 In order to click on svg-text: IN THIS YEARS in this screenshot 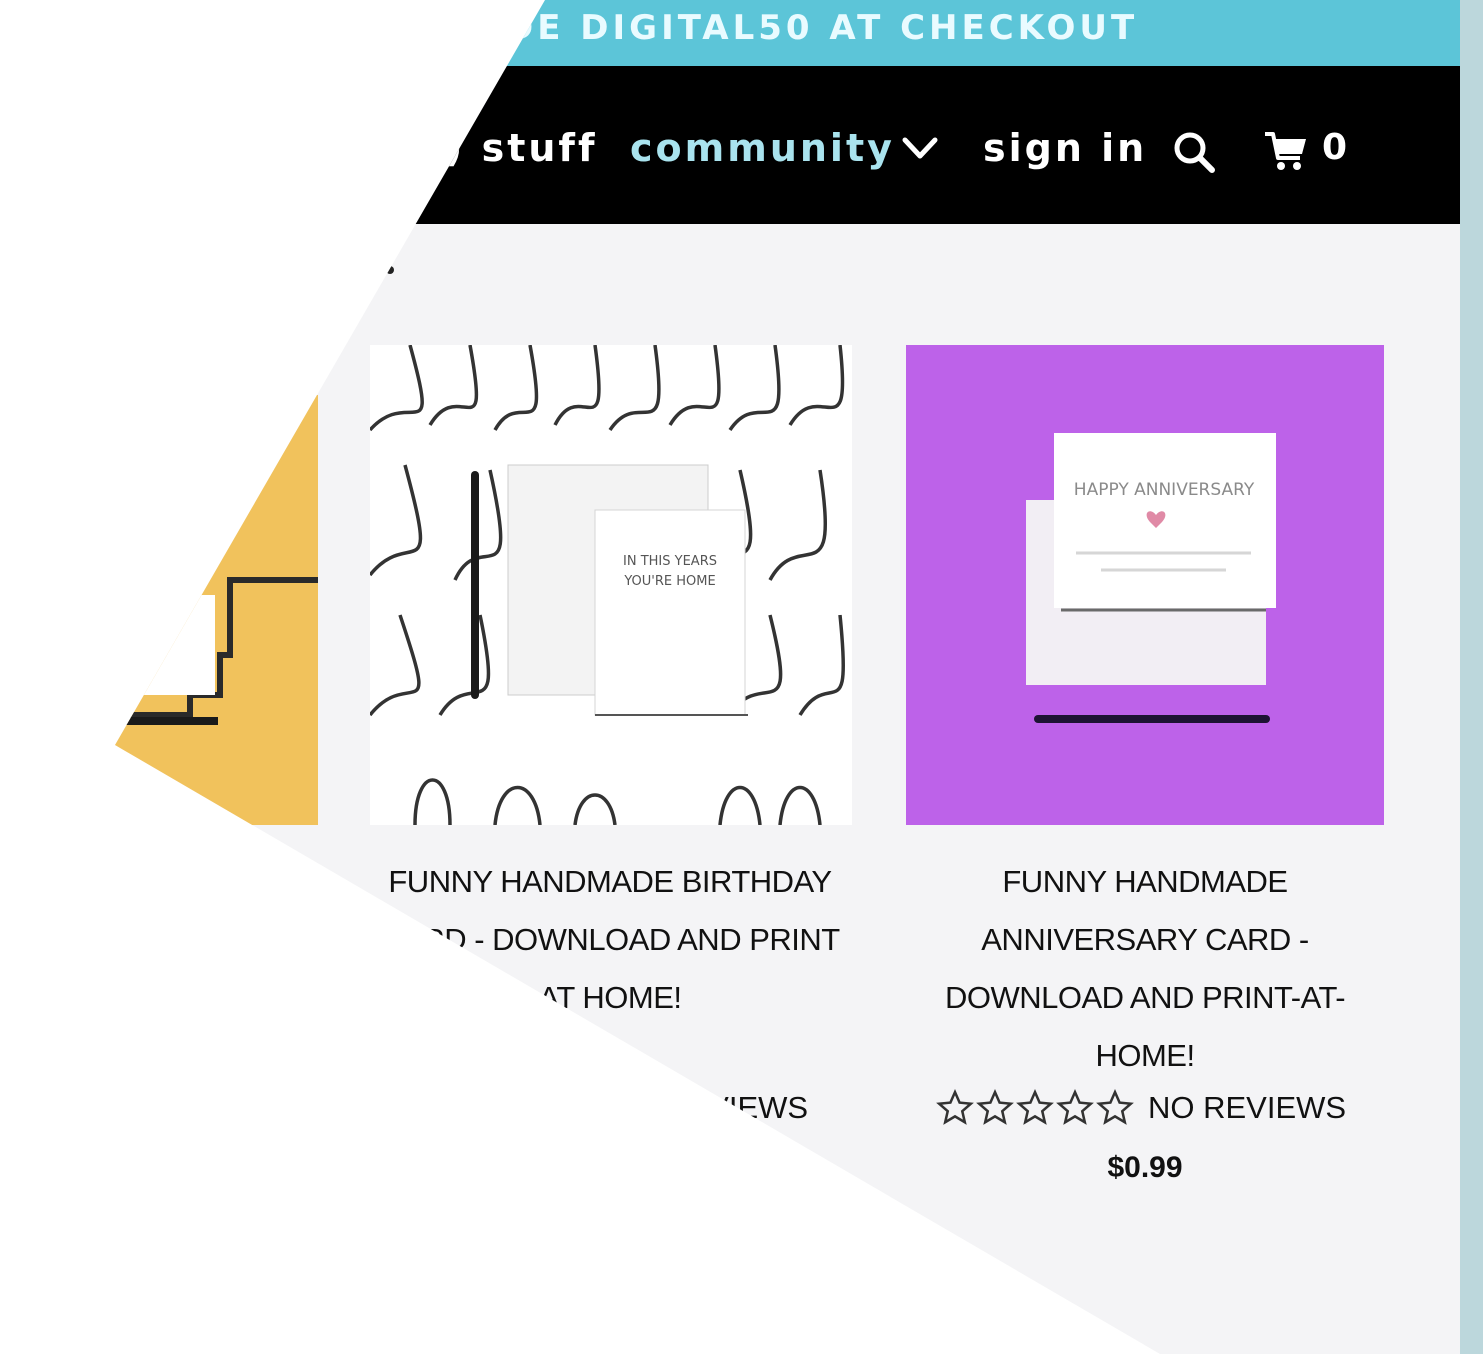, I will do `click(670, 561)`.